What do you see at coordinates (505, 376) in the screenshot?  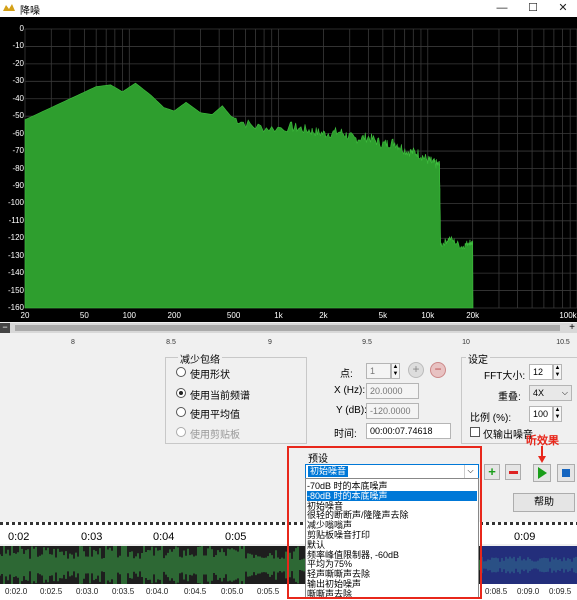 I see `fft-label: FFT大小:` at bounding box center [505, 376].